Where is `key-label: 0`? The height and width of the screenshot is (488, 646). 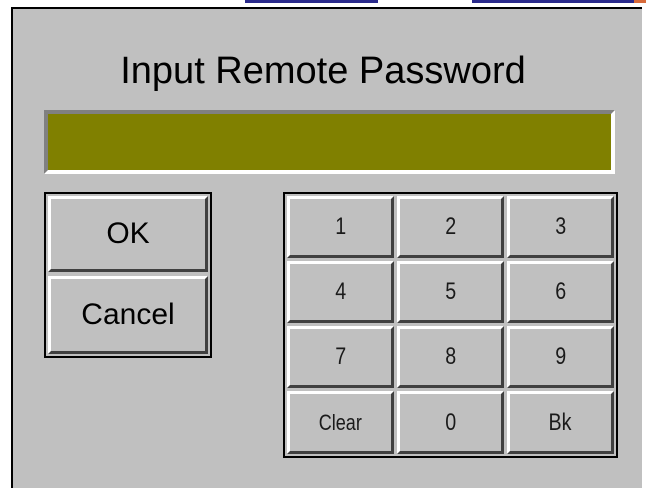
key-label: 0 is located at coordinates (450, 422).